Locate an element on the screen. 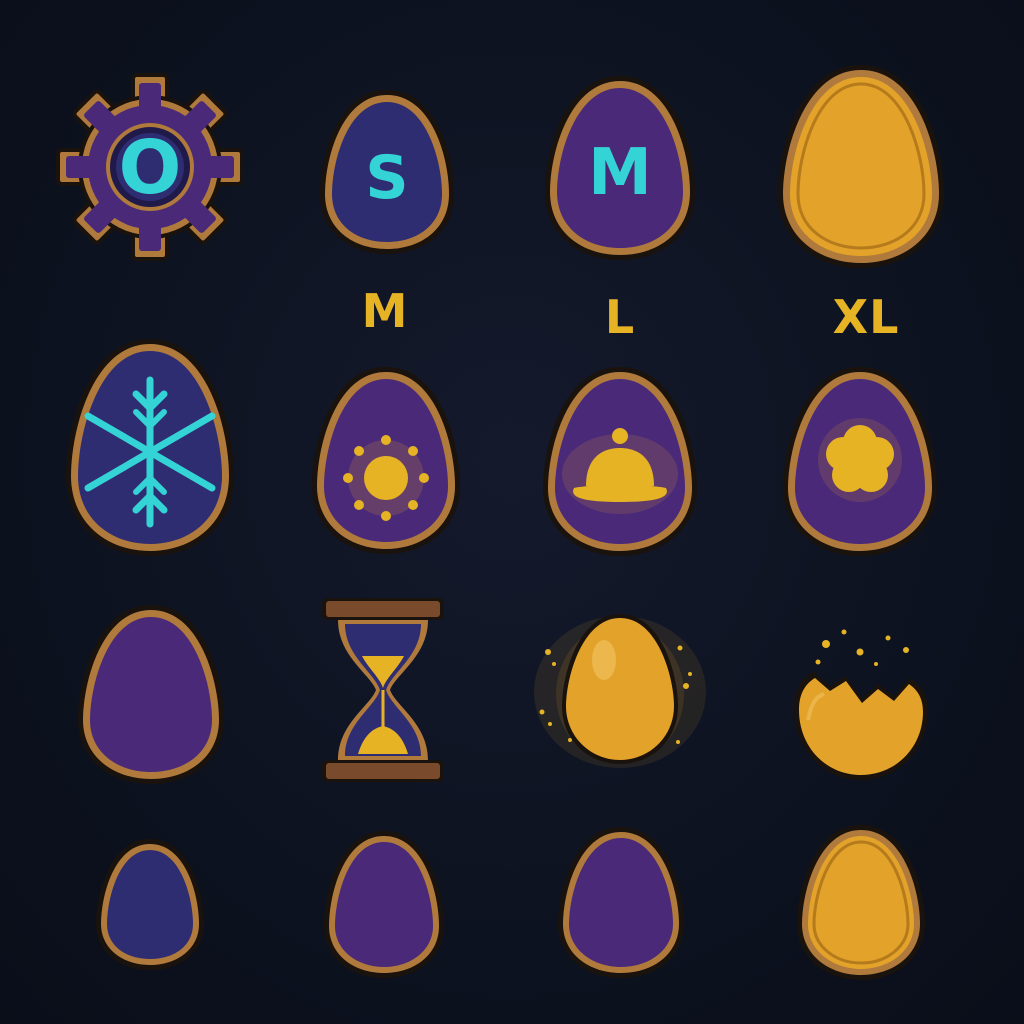 Image resolution: width=1024 pixels, height=1024 pixels. hatched-egg-icon is located at coordinates (861, 704).